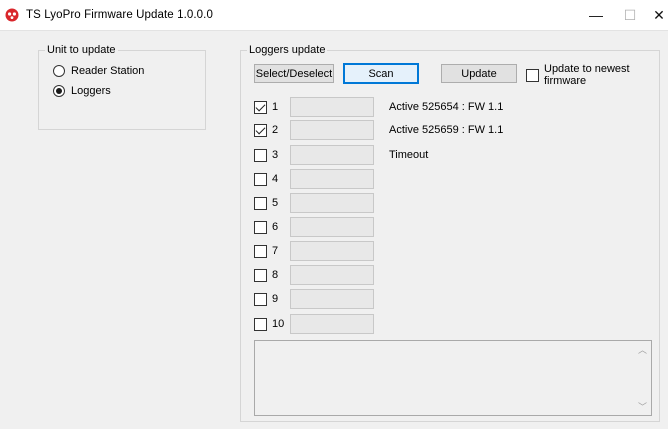 This screenshot has height=429, width=668. I want to click on logger-row: 3 Timeout, so click(404, 155).